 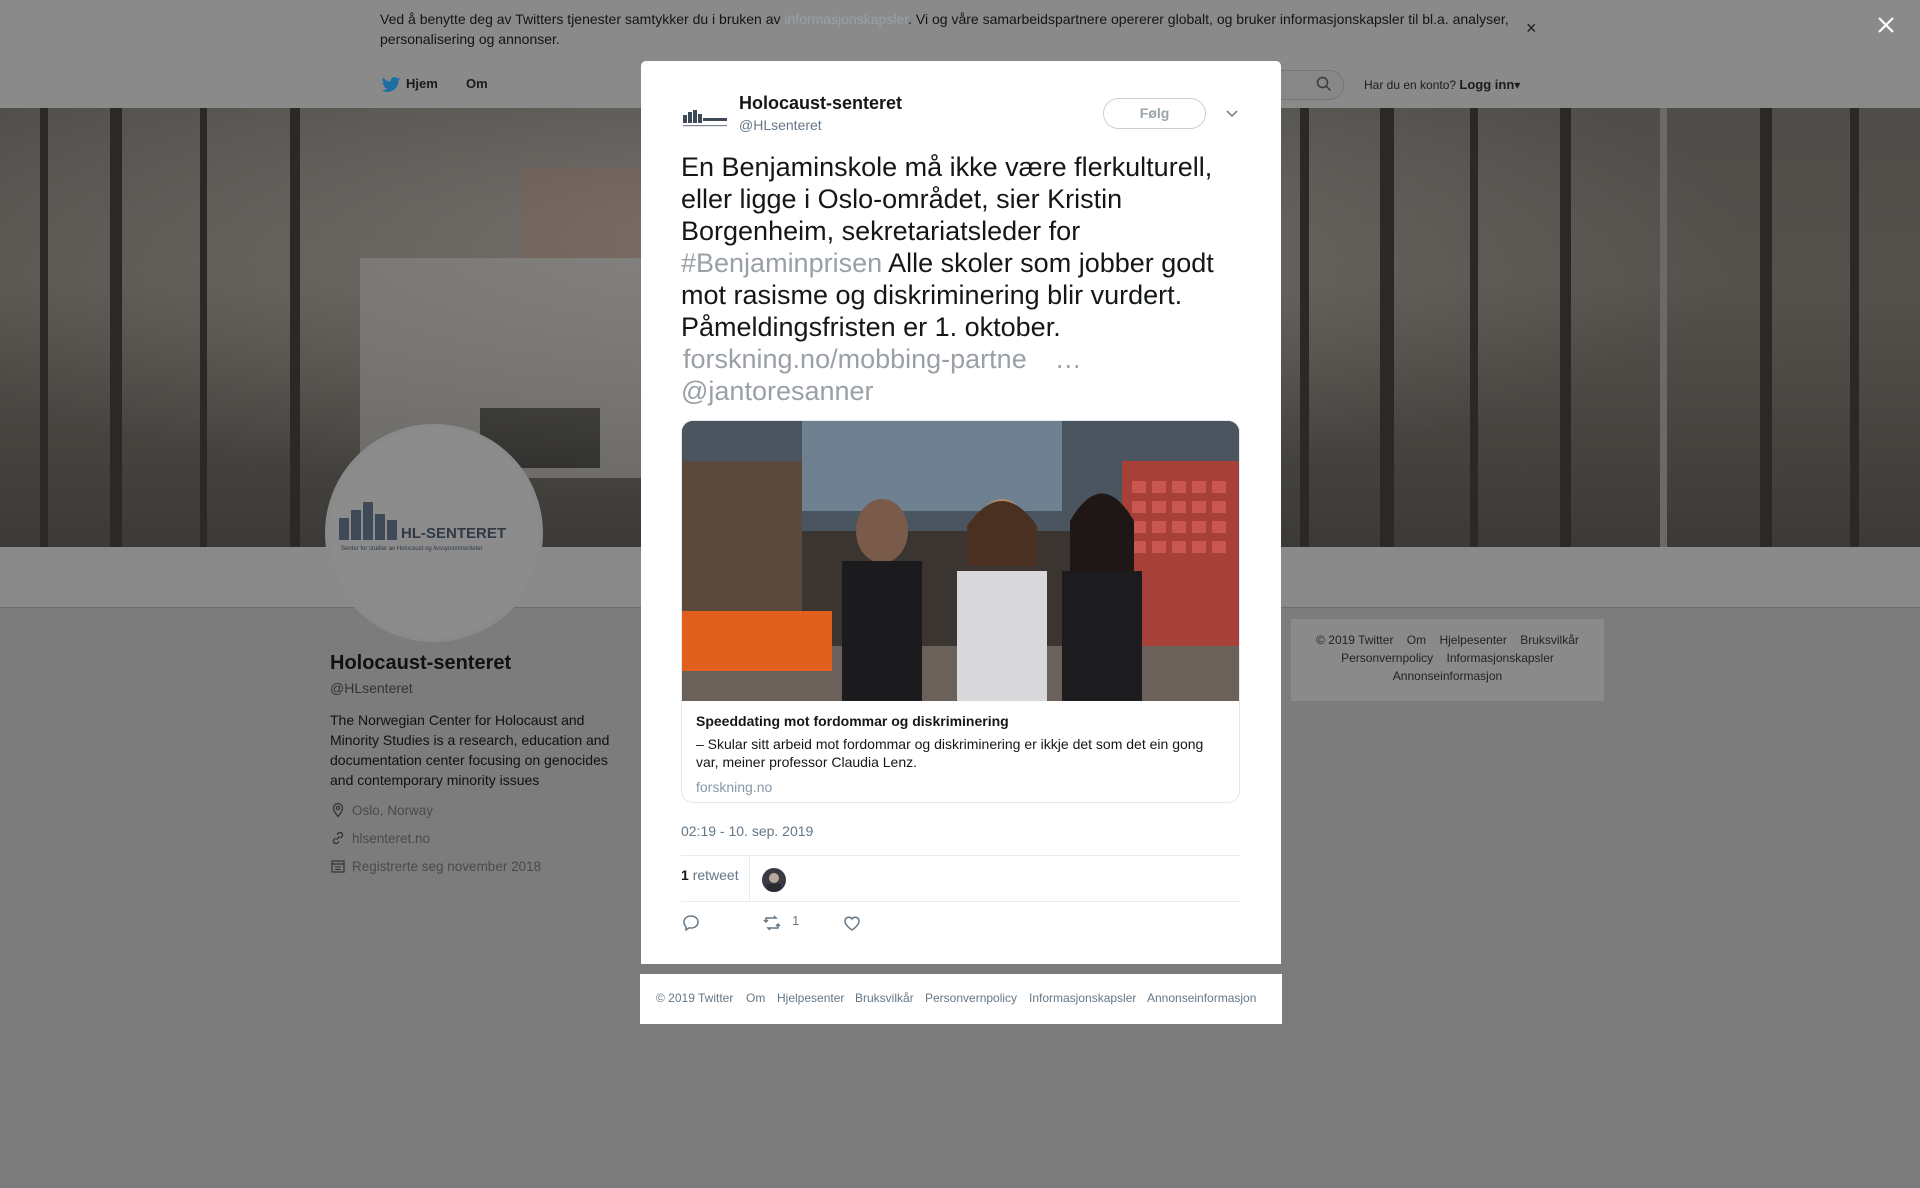 I want to click on retweet-action-count: 1, so click(x=796, y=920).